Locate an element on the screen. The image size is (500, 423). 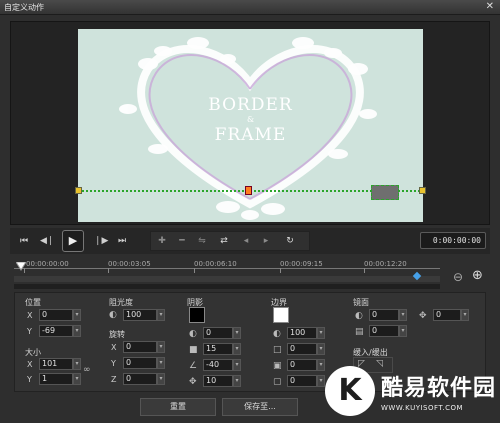
mirror-value2-spinner: ▾ is located at coordinates (403, 331).